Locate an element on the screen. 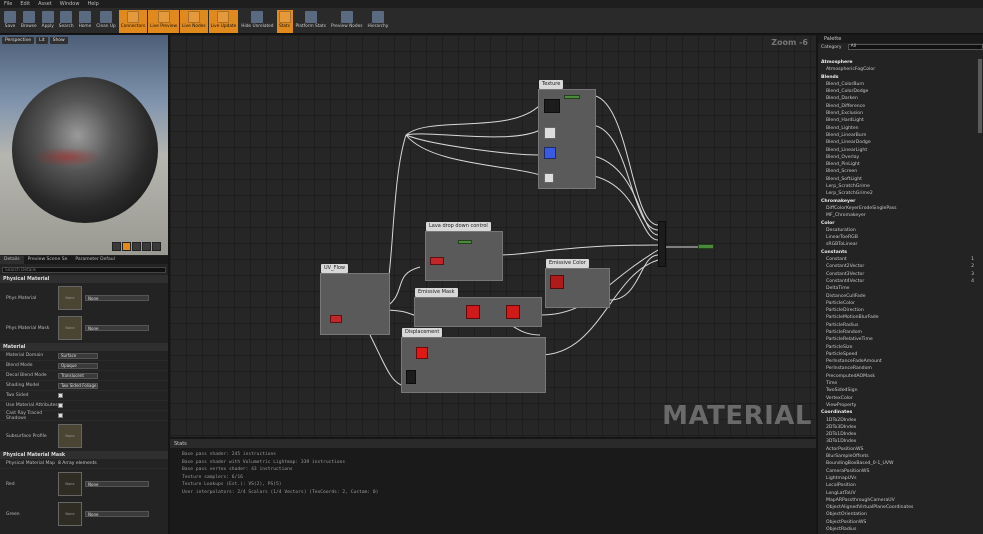  palette-item: Constant2Vector 2 is located at coordinates (898, 266).